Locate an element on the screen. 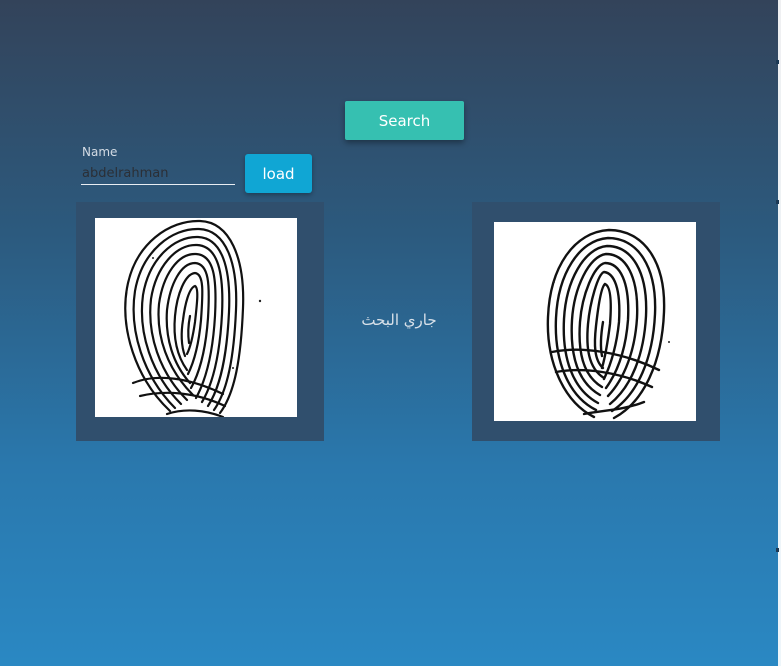 The height and width of the screenshot is (666, 781). name-label: Name is located at coordinates (100, 152).